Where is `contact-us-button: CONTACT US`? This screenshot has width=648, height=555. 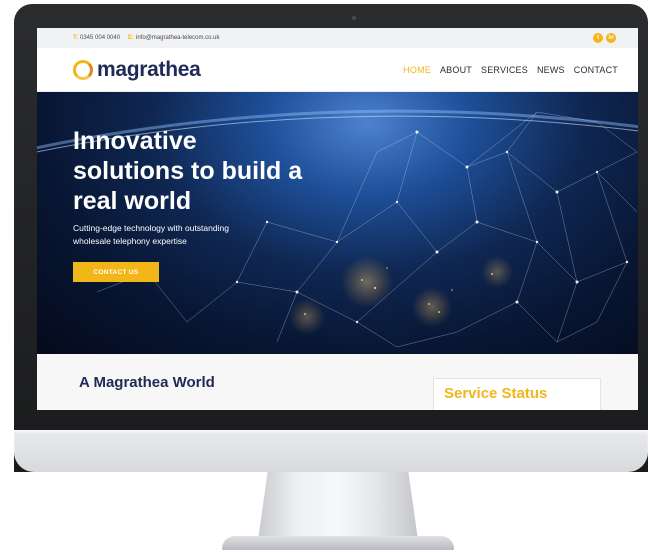 contact-us-button: CONTACT US is located at coordinates (116, 272).